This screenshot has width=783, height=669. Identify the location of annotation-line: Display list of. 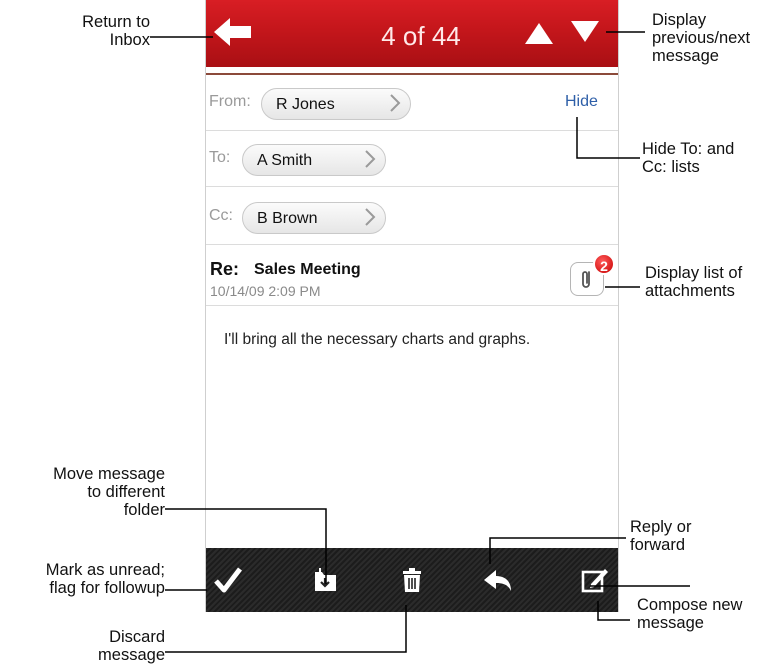
(694, 273).